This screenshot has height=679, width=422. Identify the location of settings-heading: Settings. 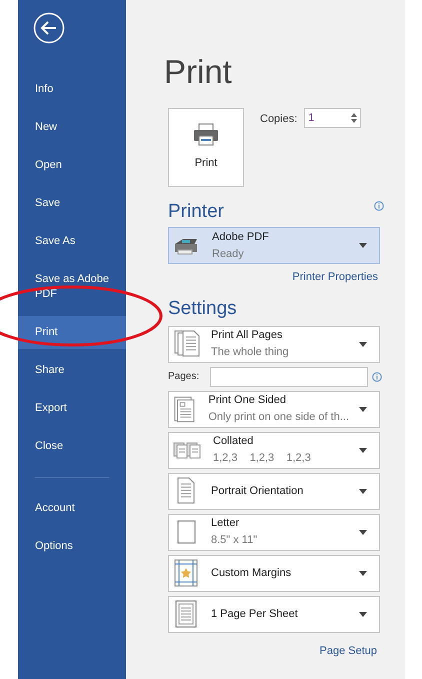
(203, 308).